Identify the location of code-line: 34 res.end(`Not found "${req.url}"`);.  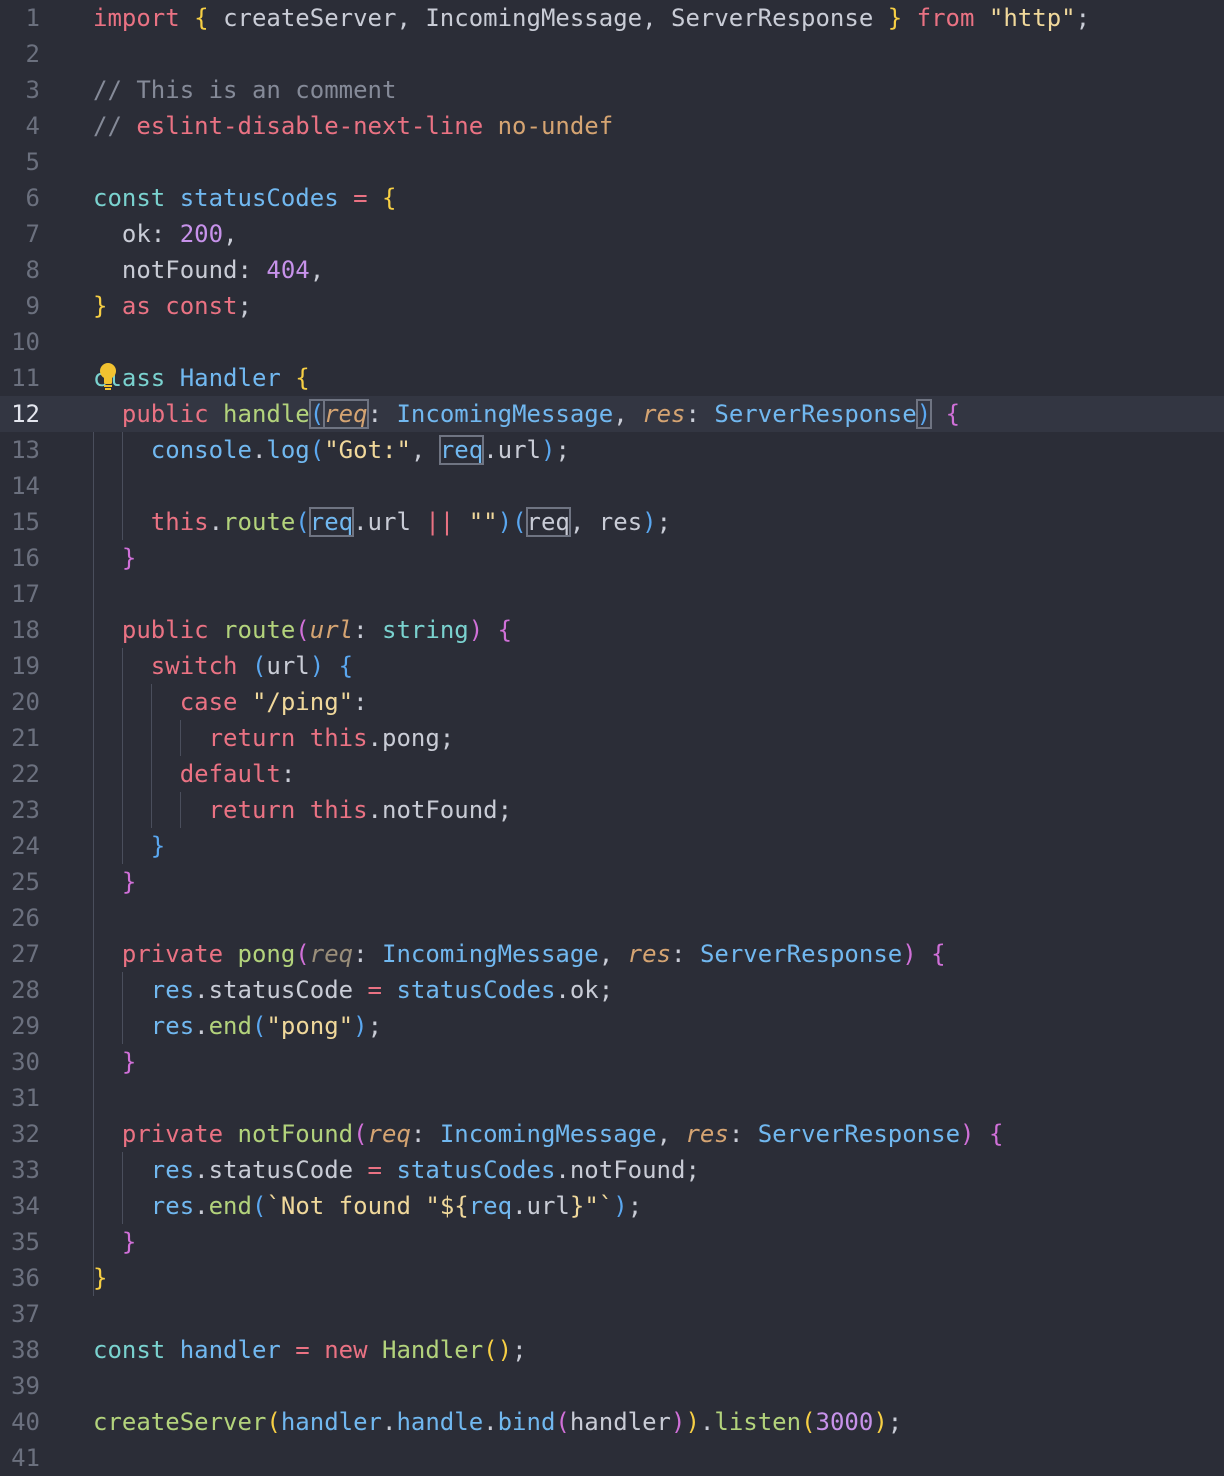
(612, 1206).